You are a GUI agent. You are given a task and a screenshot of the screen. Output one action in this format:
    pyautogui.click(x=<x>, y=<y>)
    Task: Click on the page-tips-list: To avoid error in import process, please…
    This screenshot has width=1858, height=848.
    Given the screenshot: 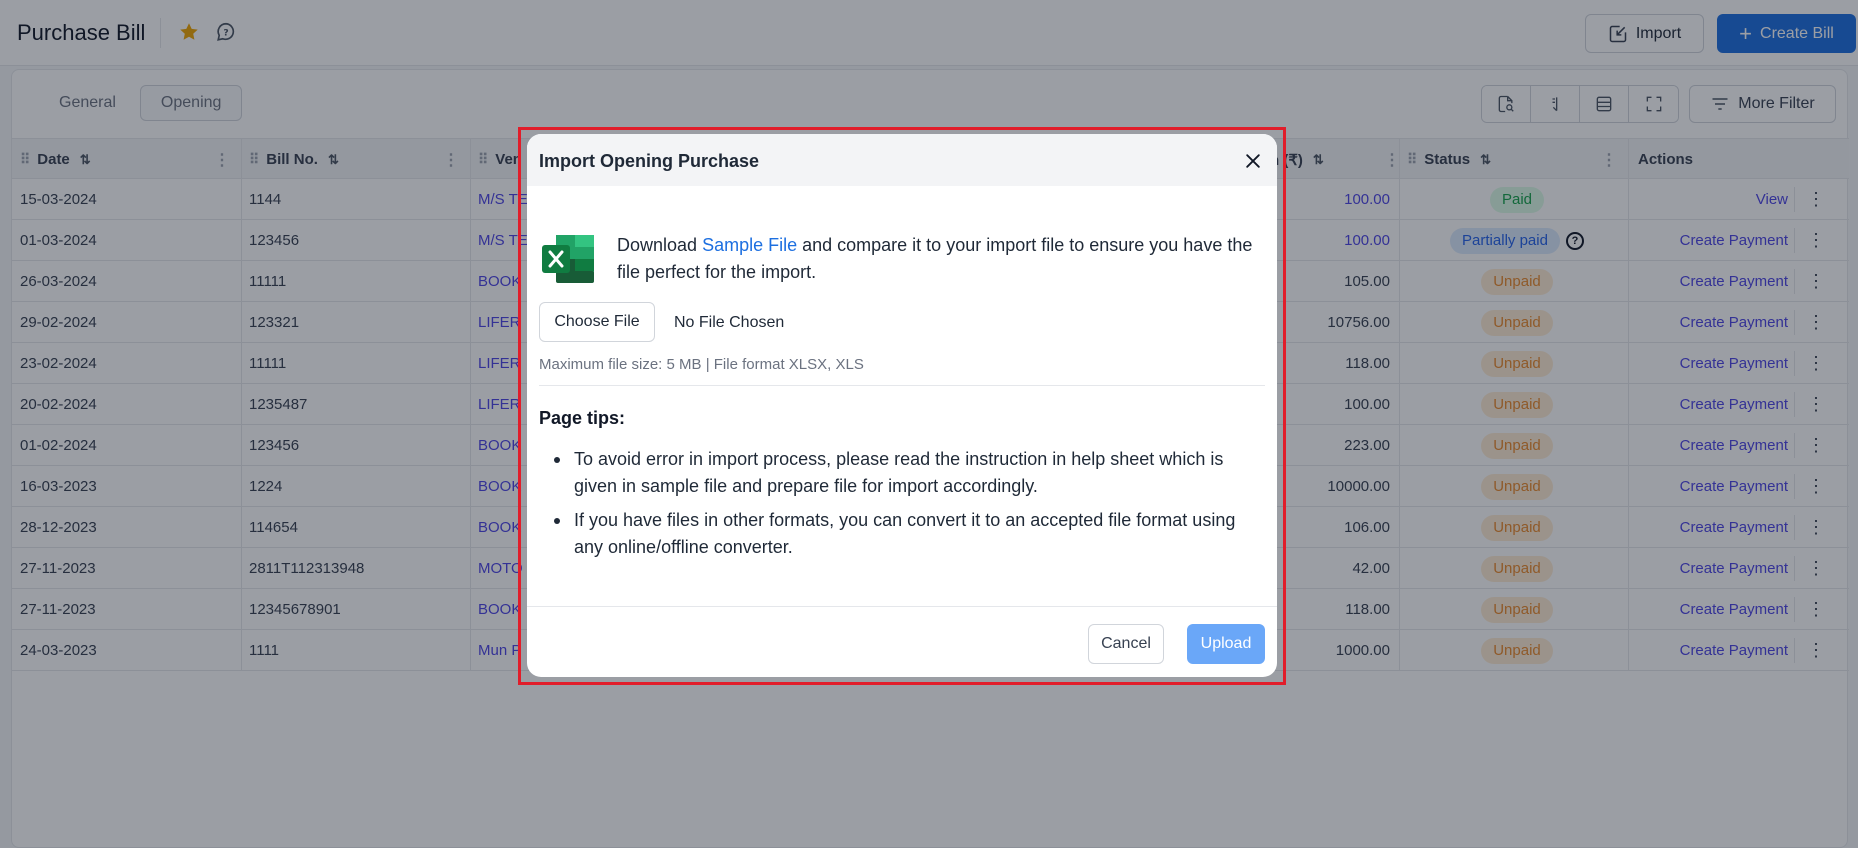 What is the action you would take?
    pyautogui.click(x=899, y=507)
    